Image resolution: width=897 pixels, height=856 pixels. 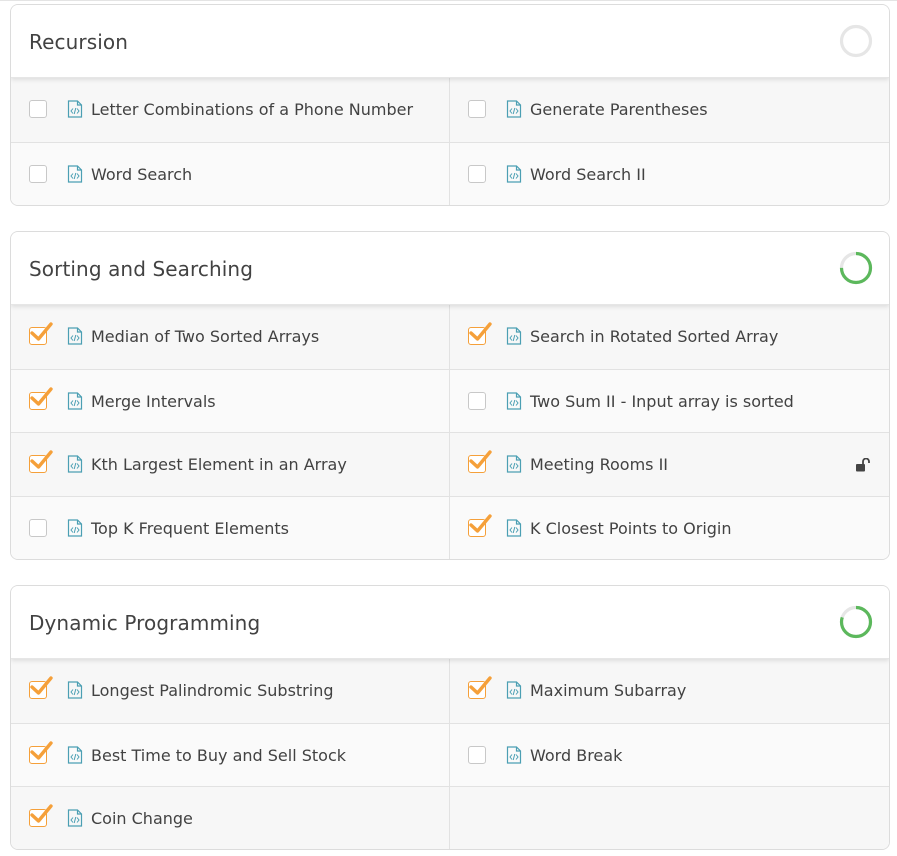 I want to click on section-title: Recursion, so click(x=78, y=42).